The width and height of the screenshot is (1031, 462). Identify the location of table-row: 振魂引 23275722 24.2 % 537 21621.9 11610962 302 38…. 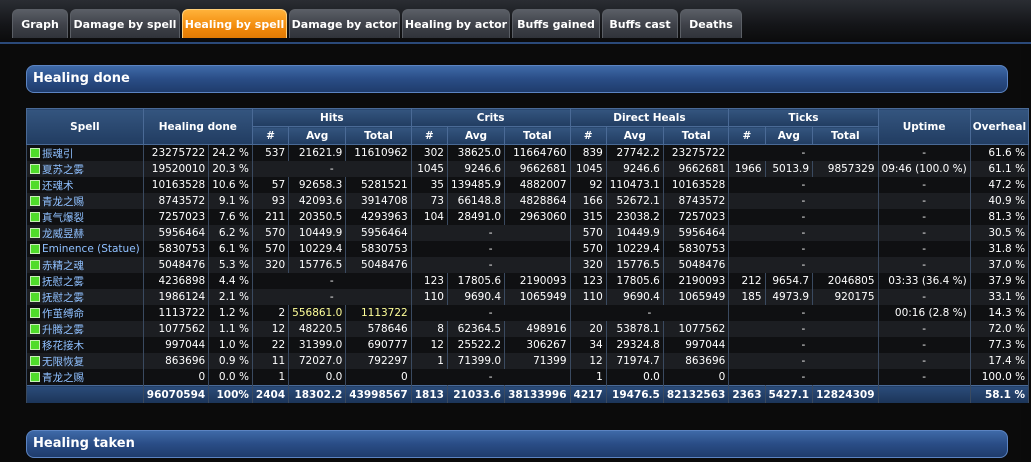
(528, 152).